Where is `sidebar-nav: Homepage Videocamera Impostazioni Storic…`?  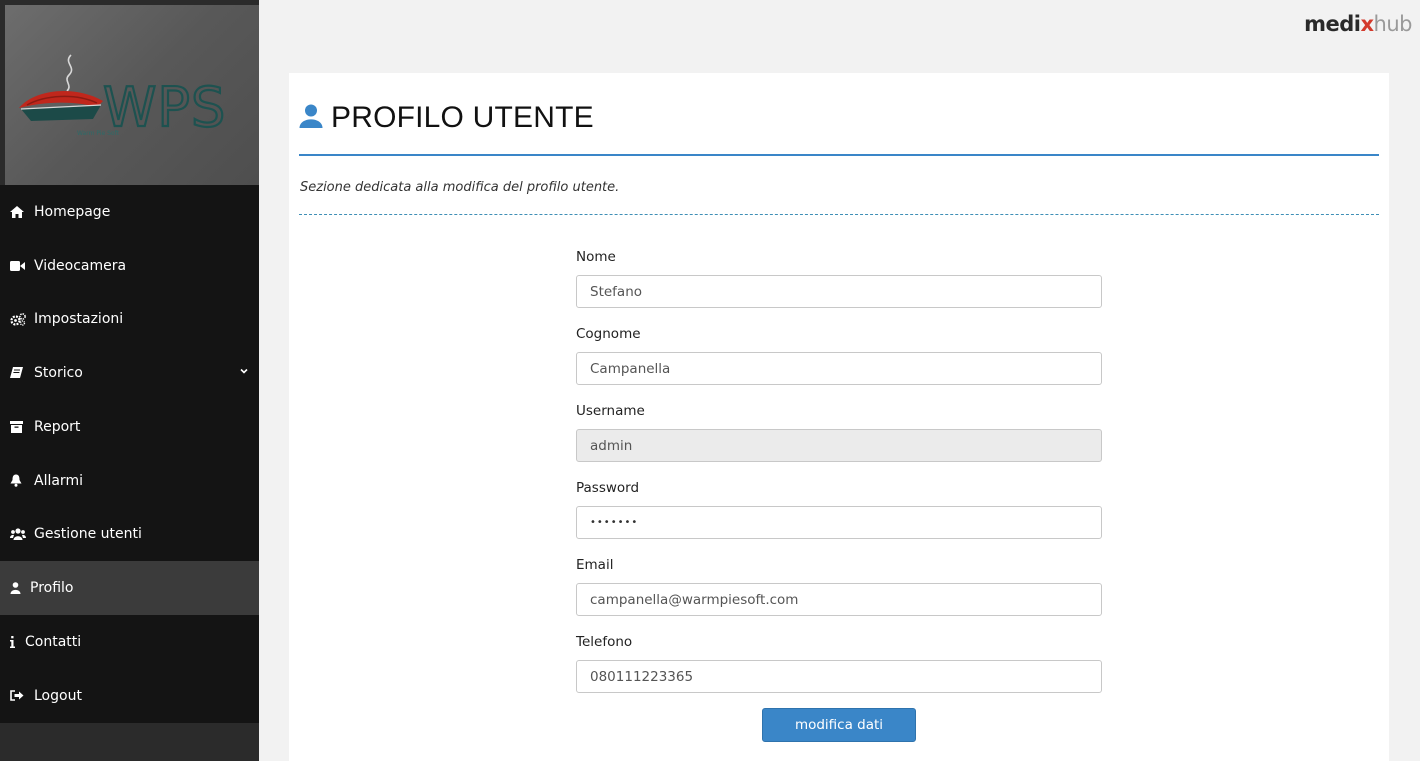 sidebar-nav: Homepage Videocamera Impostazioni Storic… is located at coordinates (129, 454).